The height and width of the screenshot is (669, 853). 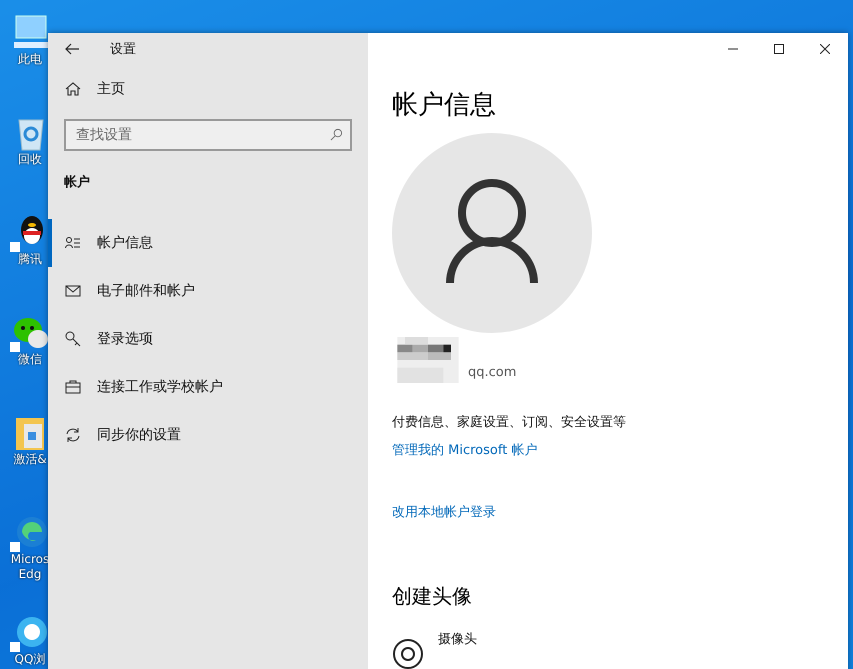 I want to click on home-icon, so click(x=73, y=89).